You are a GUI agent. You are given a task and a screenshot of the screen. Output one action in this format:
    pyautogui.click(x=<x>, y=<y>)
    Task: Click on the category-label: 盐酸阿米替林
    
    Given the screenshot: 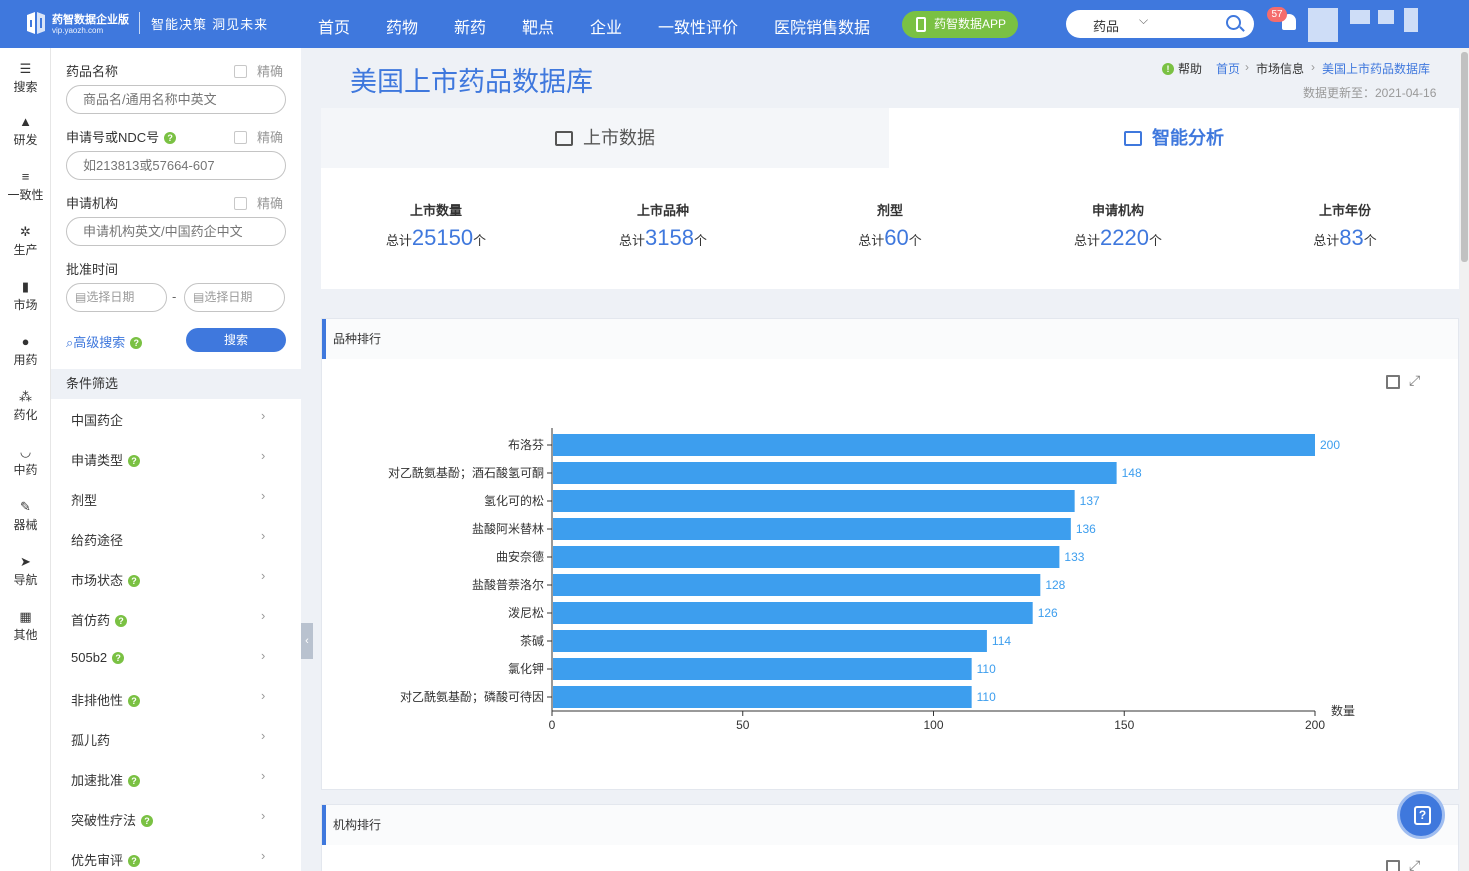 What is the action you would take?
    pyautogui.click(x=508, y=528)
    